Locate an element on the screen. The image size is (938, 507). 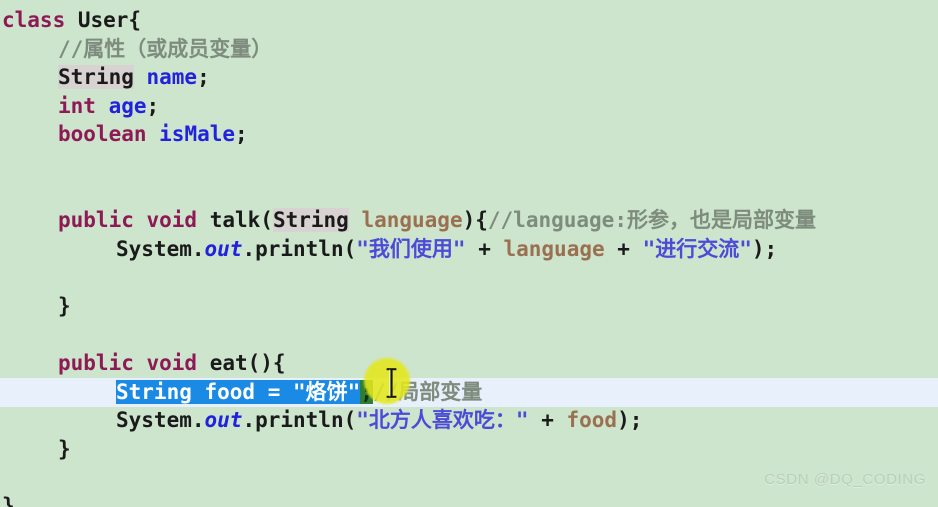
code-line-15: System.out.println("北方人喜欢吃：" + food); is located at coordinates (469, 420).